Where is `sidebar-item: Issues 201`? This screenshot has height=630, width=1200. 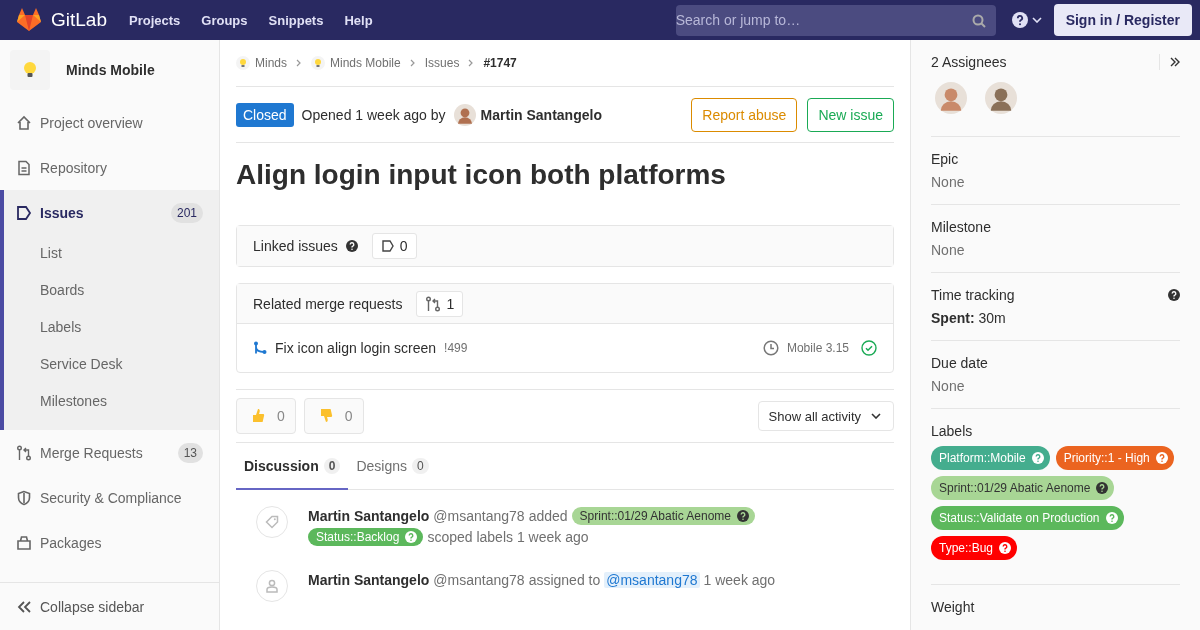
sidebar-item: Issues 201 is located at coordinates (111, 212).